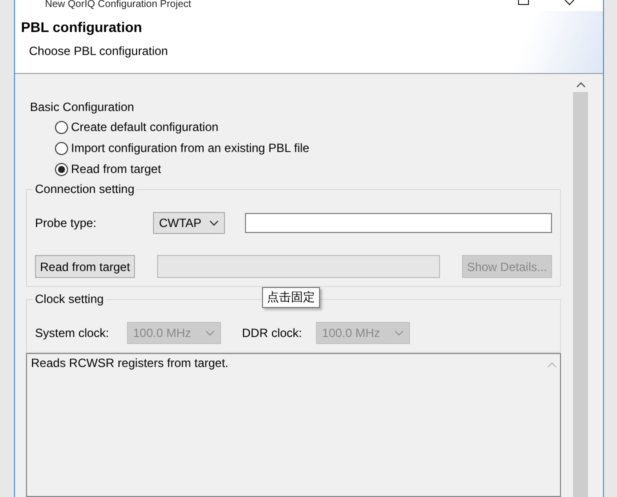 The height and width of the screenshot is (497, 617). Describe the element at coordinates (272, 333) in the screenshot. I see `field-label: DDR clock:` at that location.